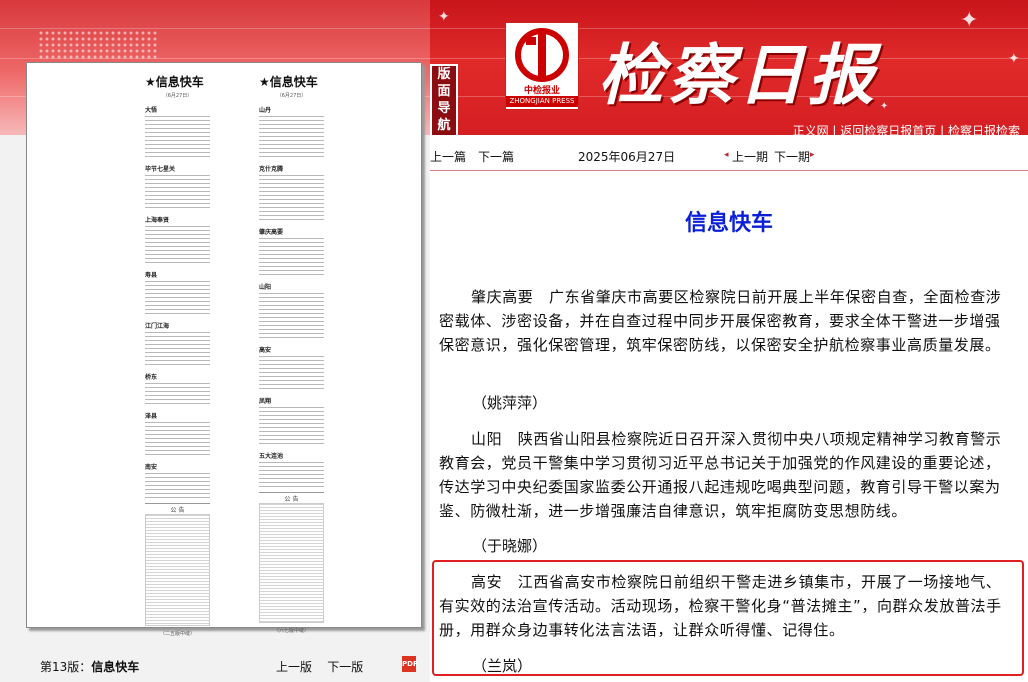 The image size is (1028, 682). What do you see at coordinates (151, 110) in the screenshot?
I see `thumb-item-head: 大悟` at bounding box center [151, 110].